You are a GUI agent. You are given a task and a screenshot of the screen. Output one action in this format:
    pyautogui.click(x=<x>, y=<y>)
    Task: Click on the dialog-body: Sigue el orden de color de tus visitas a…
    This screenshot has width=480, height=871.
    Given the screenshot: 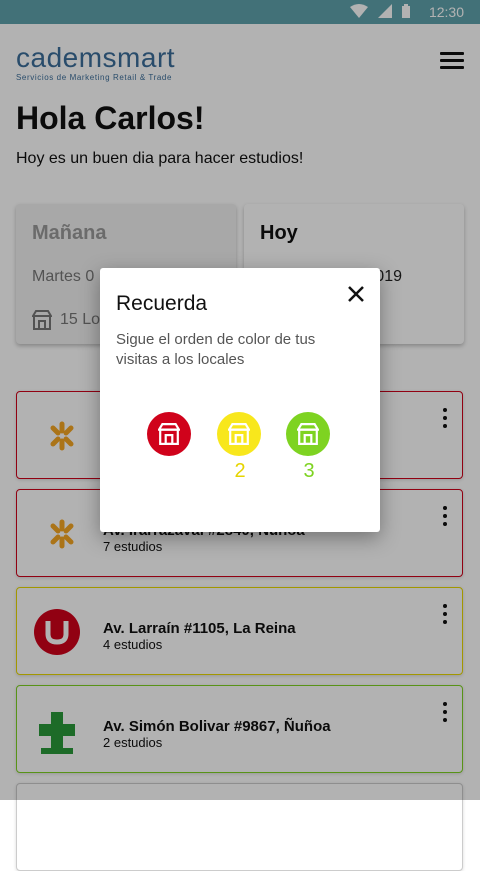 What is the action you would take?
    pyautogui.click(x=216, y=349)
    